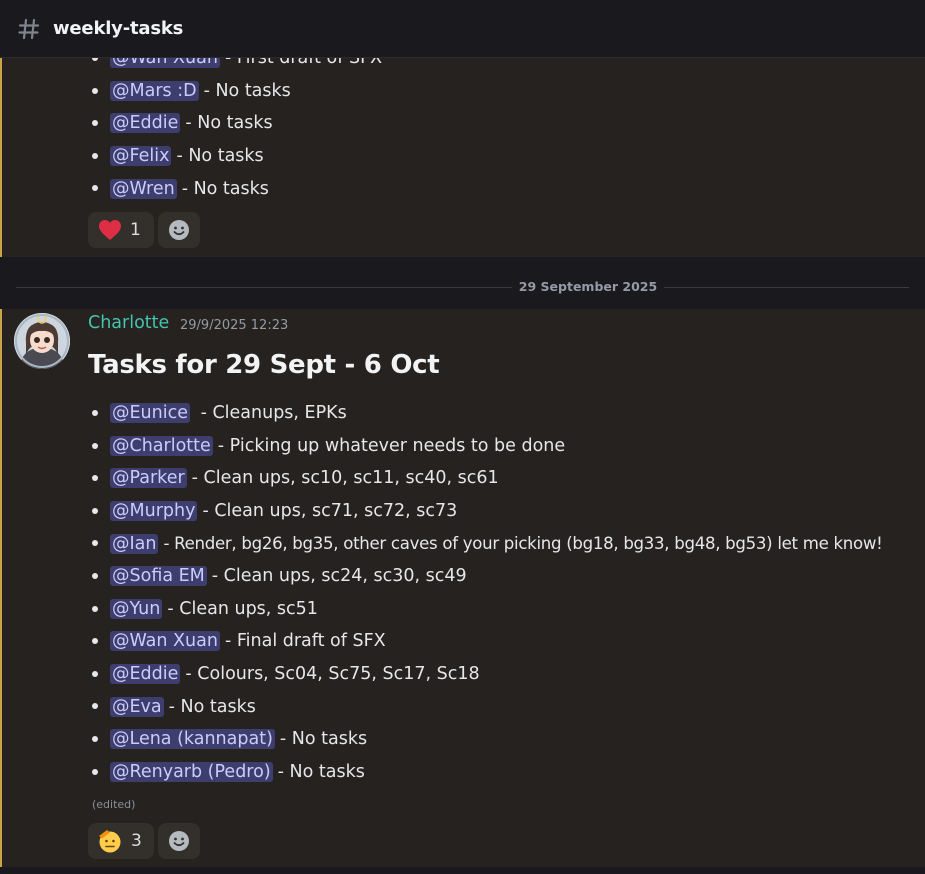  Describe the element at coordinates (462, 29) in the screenshot. I see `channel-header: weekly-tasks` at that location.